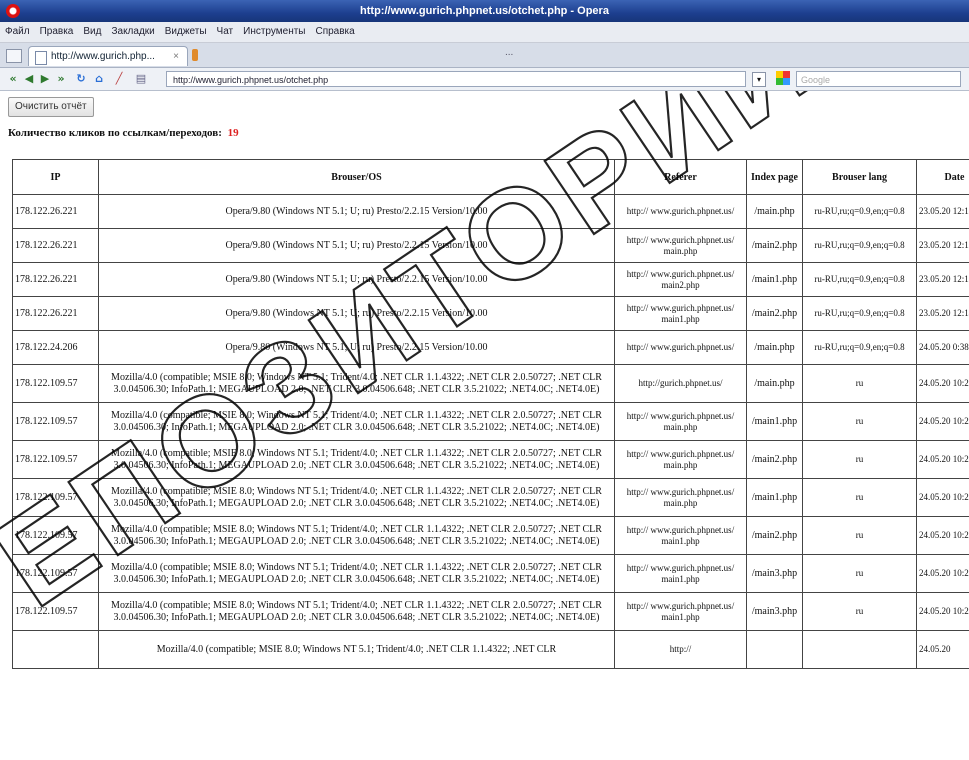  I want to click on reload-icon: ↻, so click(81, 79).